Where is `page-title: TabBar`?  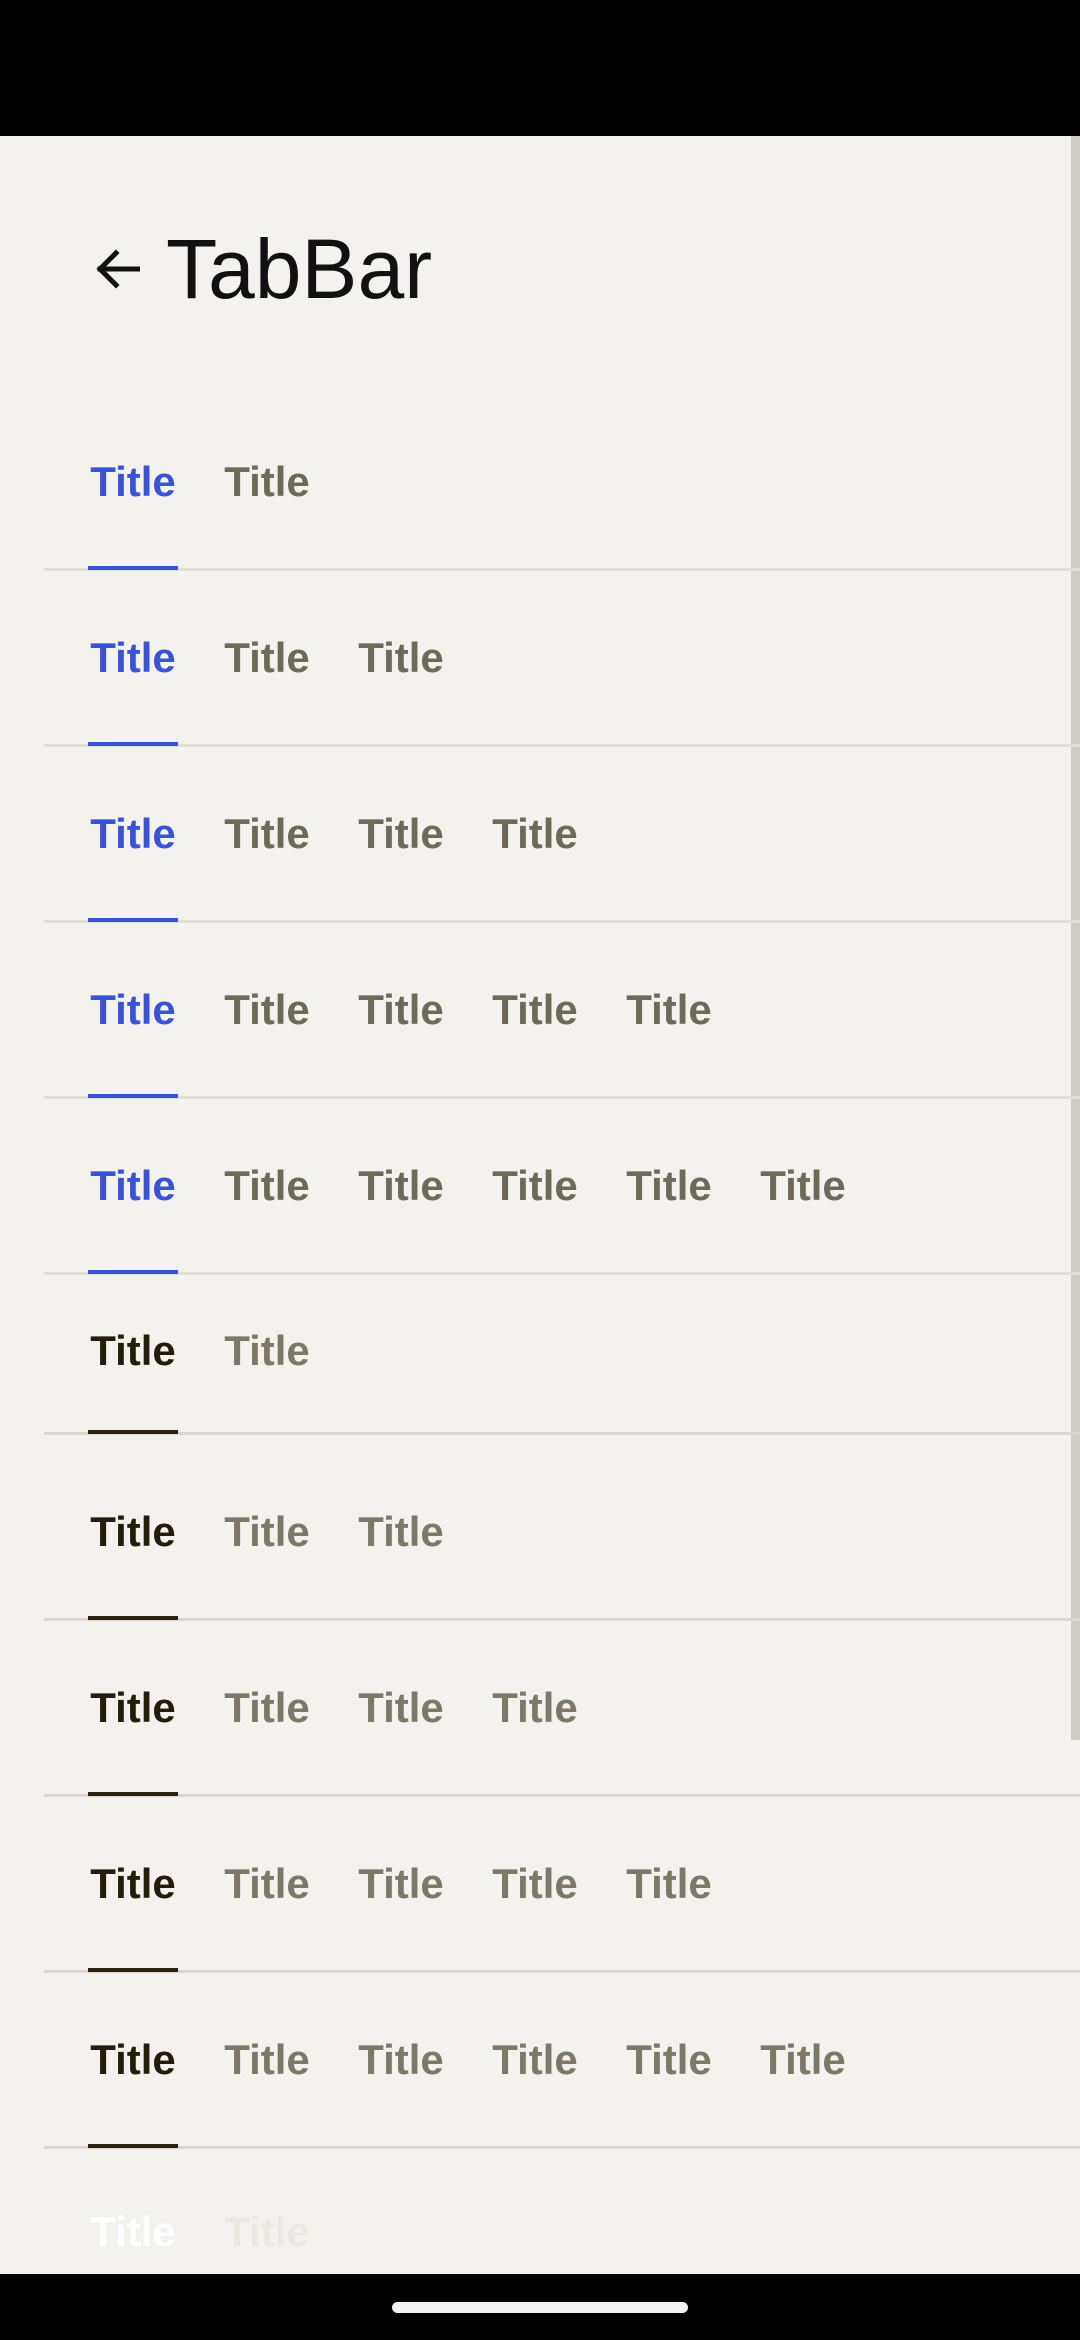 page-title: TabBar is located at coordinates (299, 268).